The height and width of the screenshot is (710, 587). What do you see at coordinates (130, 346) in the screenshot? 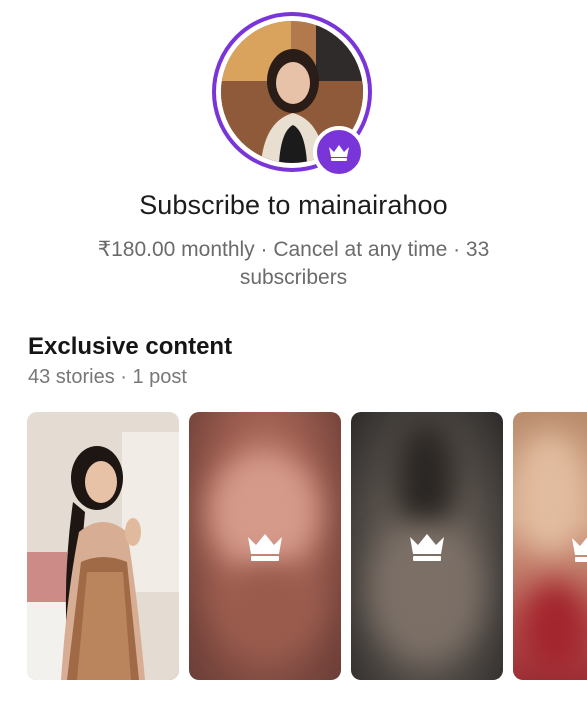
I see `exclusive-content-heading: Exclusive content` at bounding box center [130, 346].